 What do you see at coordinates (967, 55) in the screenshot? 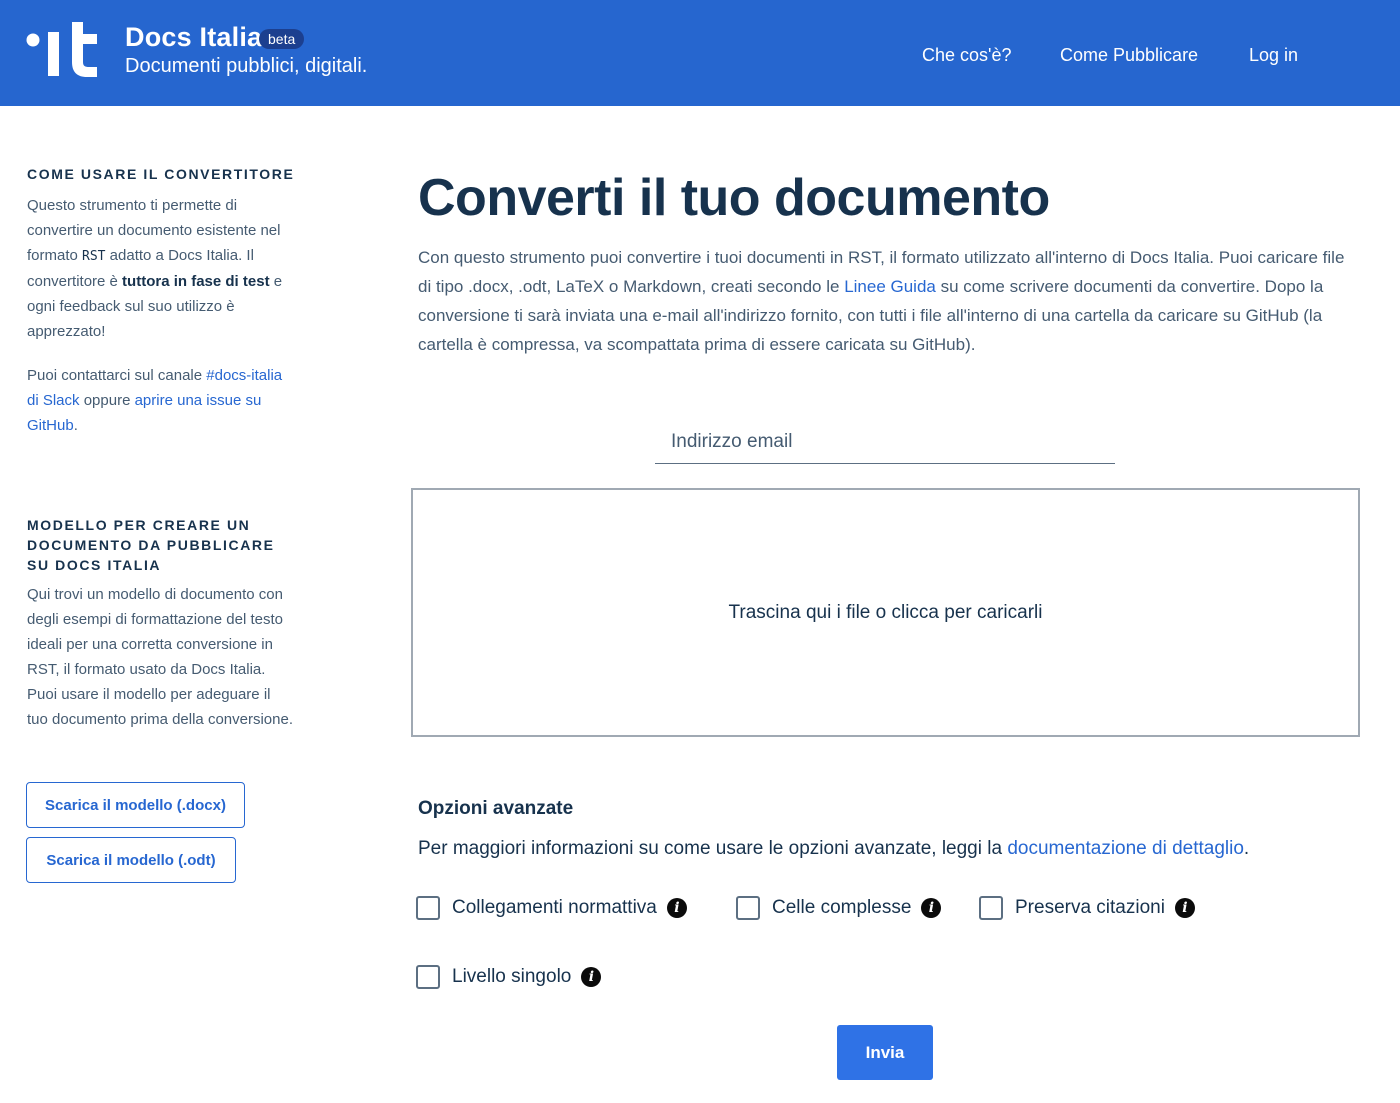
I see `nav-che-cose: Che cos'è?` at bounding box center [967, 55].